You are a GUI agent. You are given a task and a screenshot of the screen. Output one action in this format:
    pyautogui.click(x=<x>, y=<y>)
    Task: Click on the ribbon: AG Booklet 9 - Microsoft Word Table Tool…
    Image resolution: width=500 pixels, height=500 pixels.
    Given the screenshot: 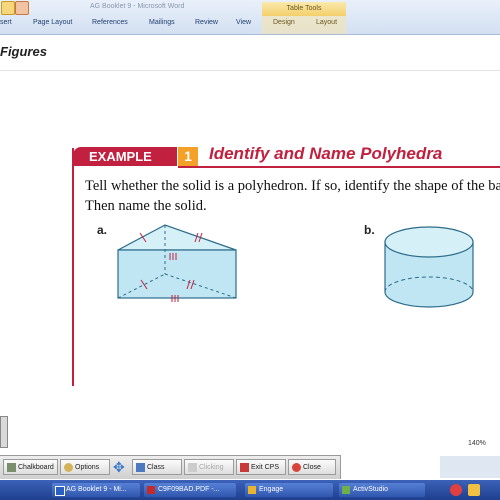 What is the action you would take?
    pyautogui.click(x=250, y=17)
    